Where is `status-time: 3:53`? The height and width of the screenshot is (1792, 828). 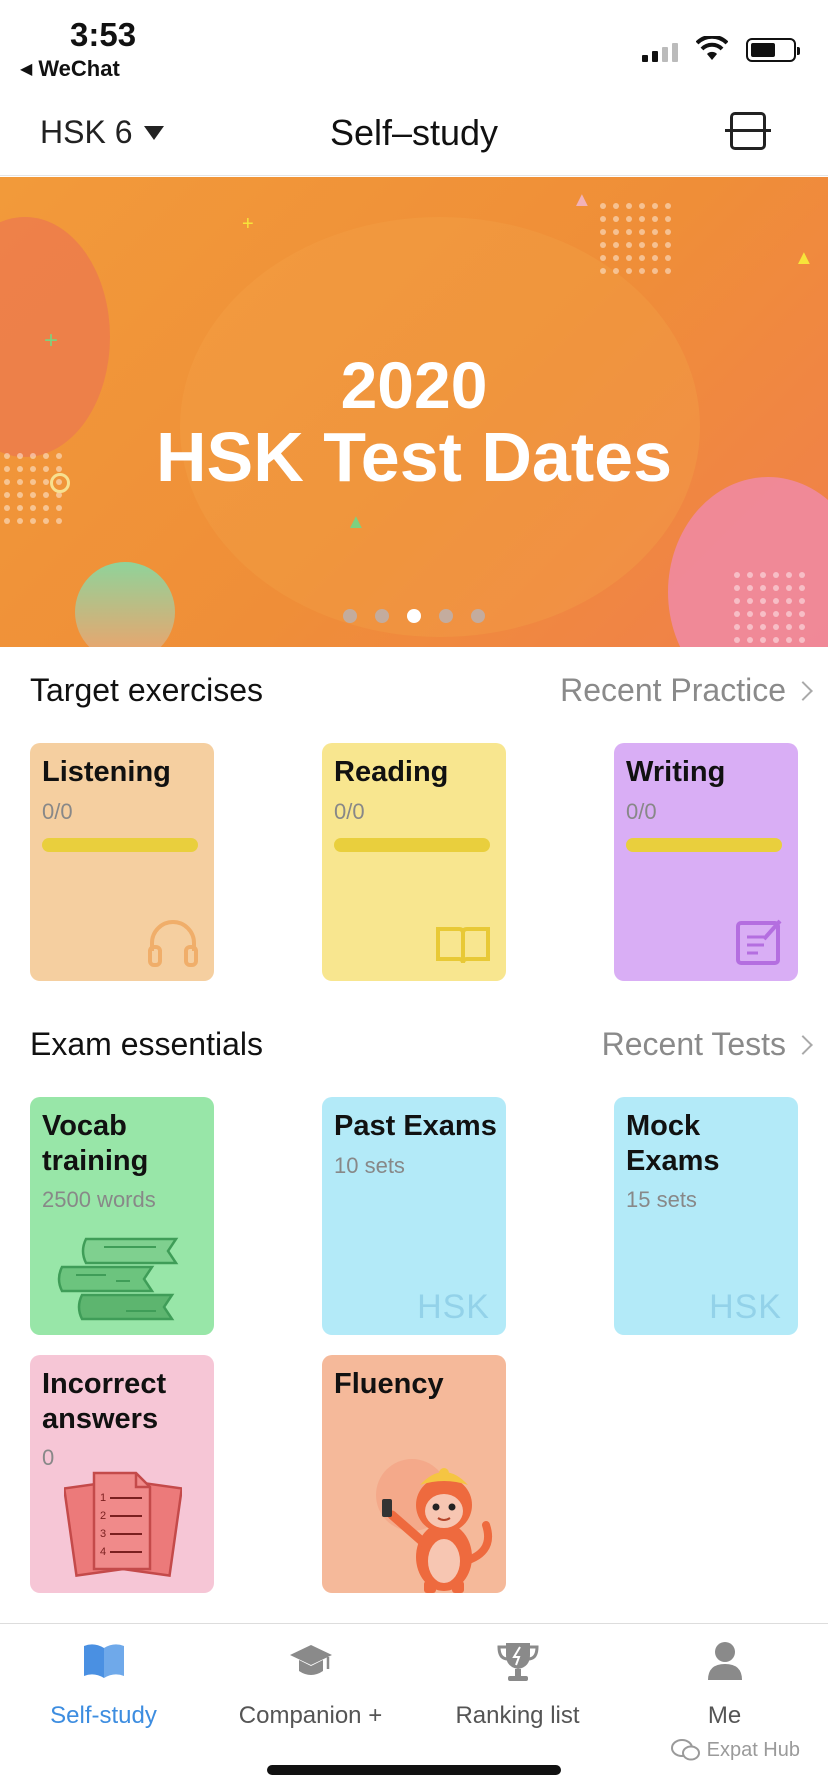 status-time: 3:53 is located at coordinates (103, 34).